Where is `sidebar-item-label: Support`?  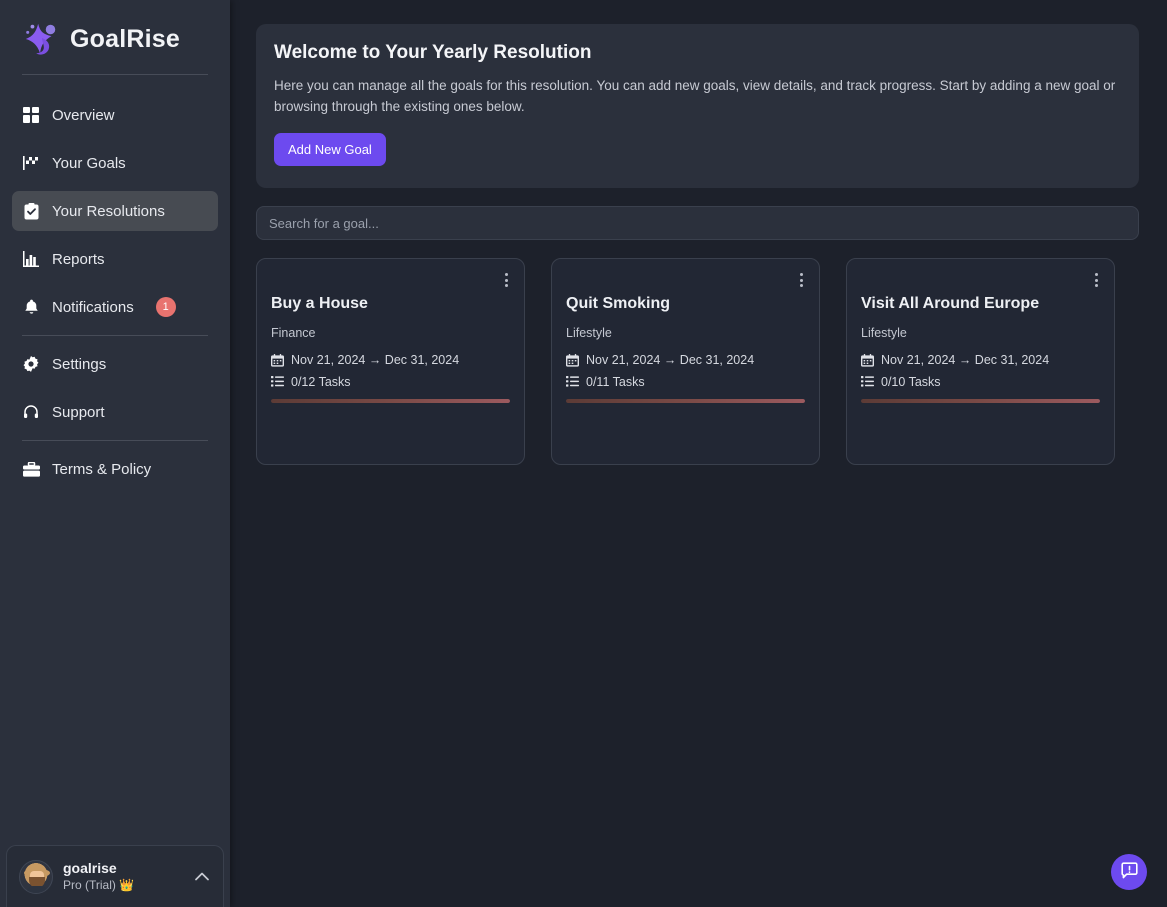
sidebar-item-label: Support is located at coordinates (78, 412).